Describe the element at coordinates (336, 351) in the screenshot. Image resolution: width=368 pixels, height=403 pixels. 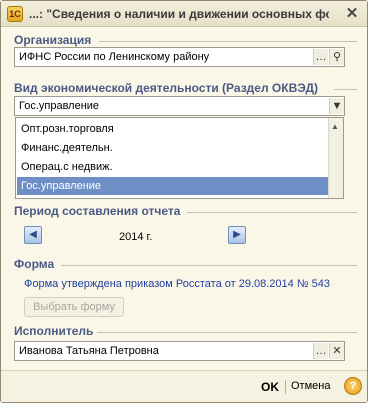
I see `clear-icon: ✕` at that location.